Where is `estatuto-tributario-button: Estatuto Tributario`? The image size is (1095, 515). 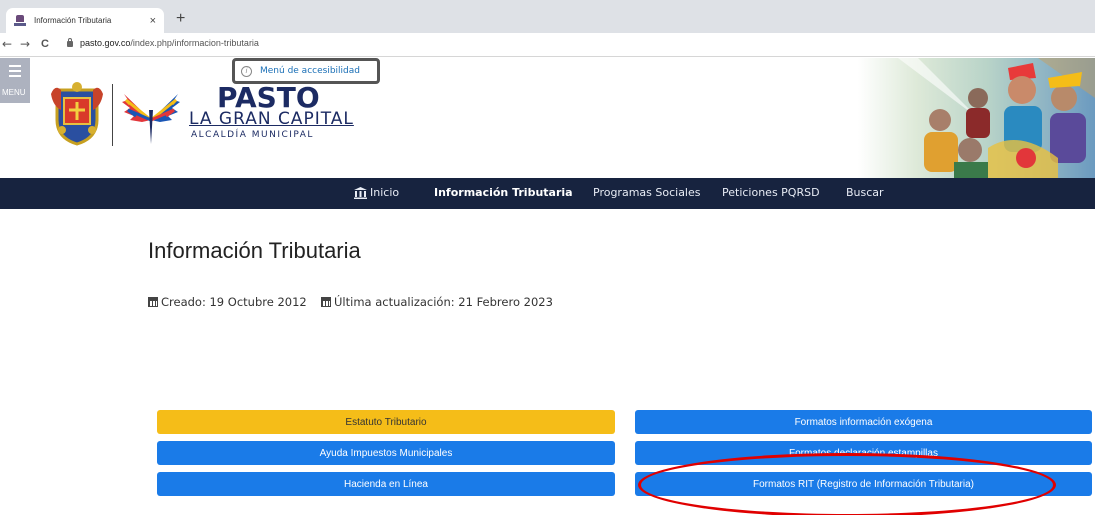 estatuto-tributario-button: Estatuto Tributario is located at coordinates (386, 422).